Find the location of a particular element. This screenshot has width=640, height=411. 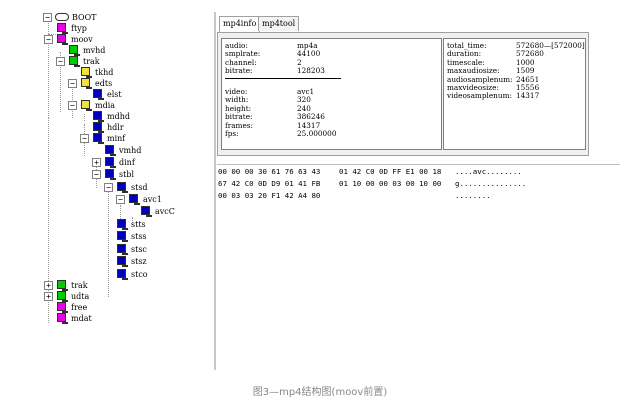

tree-node-stss: stss is located at coordinates (141, 236).